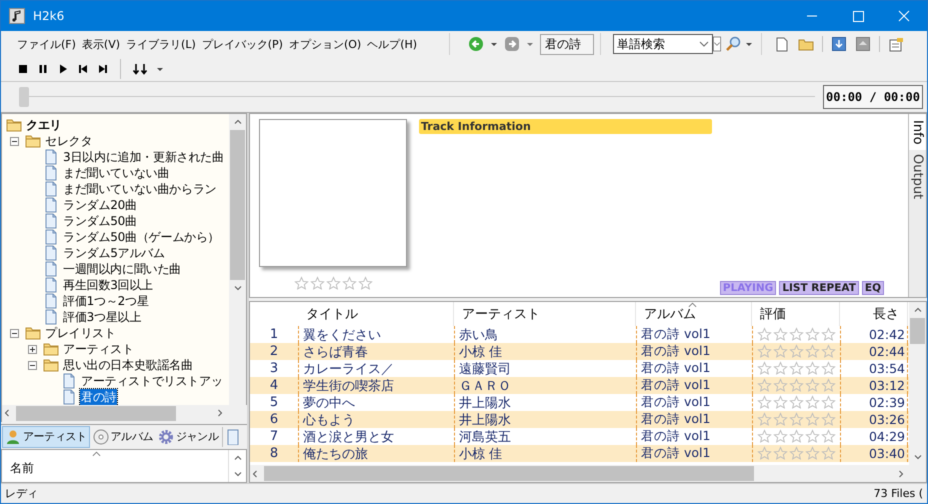 This screenshot has height=504, width=928. Describe the element at coordinates (663, 44) in the screenshot. I see `search-mode-dropdown: 単語検索` at that location.